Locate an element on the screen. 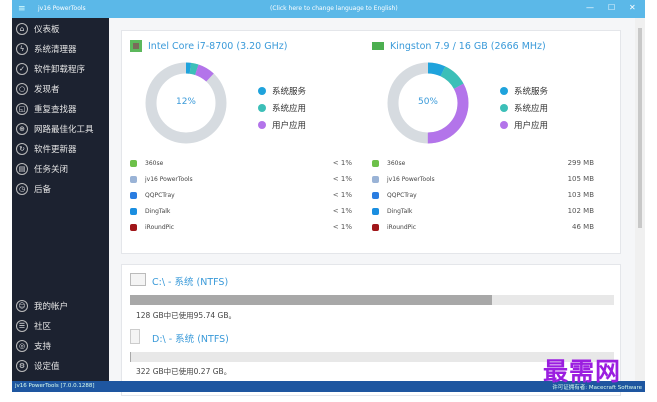  community-icon: ☰ is located at coordinates (22, 326).